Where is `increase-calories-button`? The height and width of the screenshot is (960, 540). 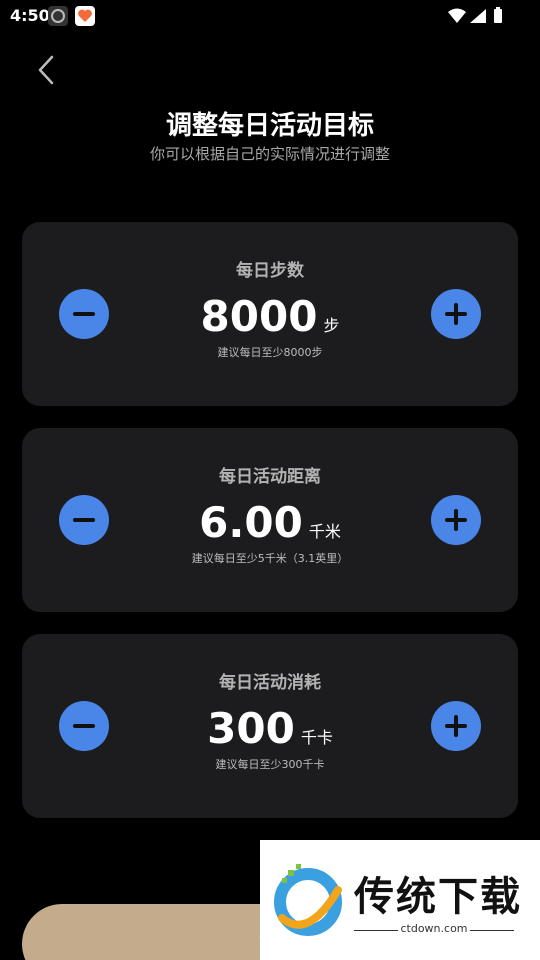
increase-calories-button is located at coordinates (456, 726).